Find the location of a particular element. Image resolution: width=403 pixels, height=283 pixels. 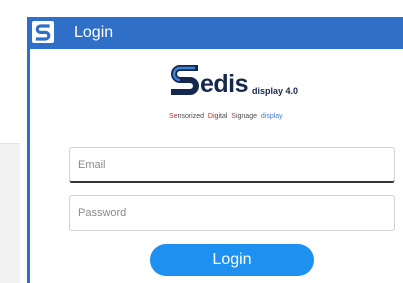

logo-version-text: display 4.0 is located at coordinates (275, 91).